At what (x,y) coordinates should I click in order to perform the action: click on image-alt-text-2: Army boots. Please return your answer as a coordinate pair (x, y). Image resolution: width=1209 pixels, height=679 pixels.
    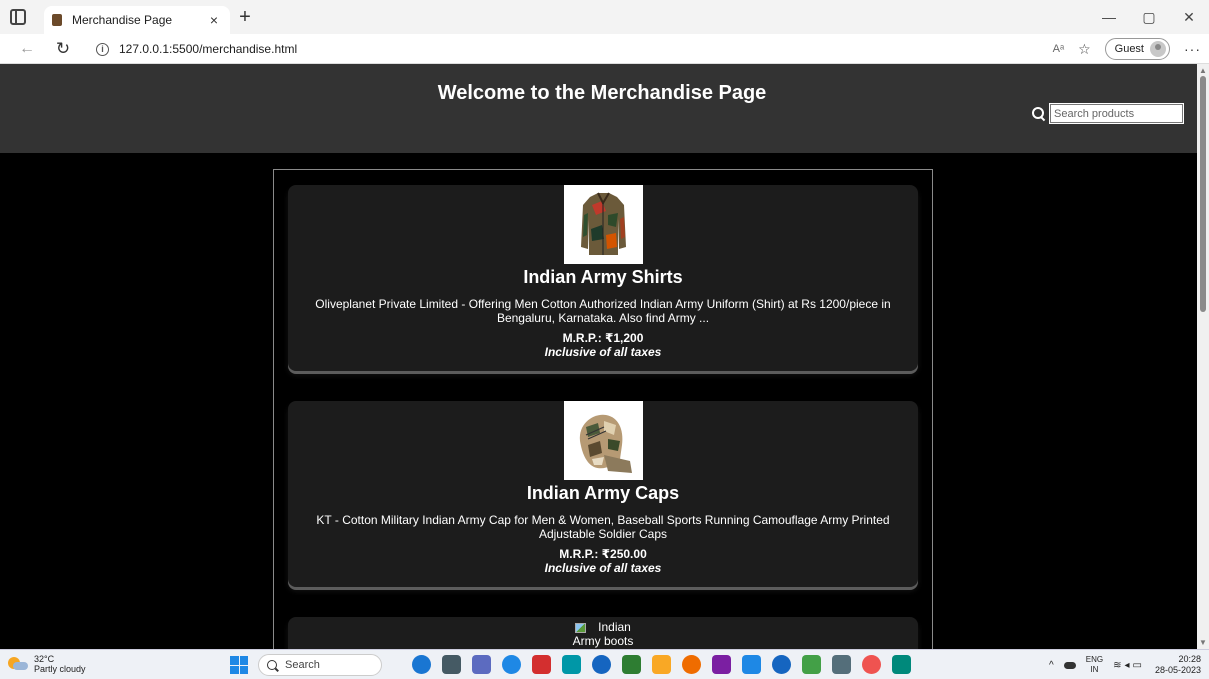
    Looking at the image, I should click on (603, 641).